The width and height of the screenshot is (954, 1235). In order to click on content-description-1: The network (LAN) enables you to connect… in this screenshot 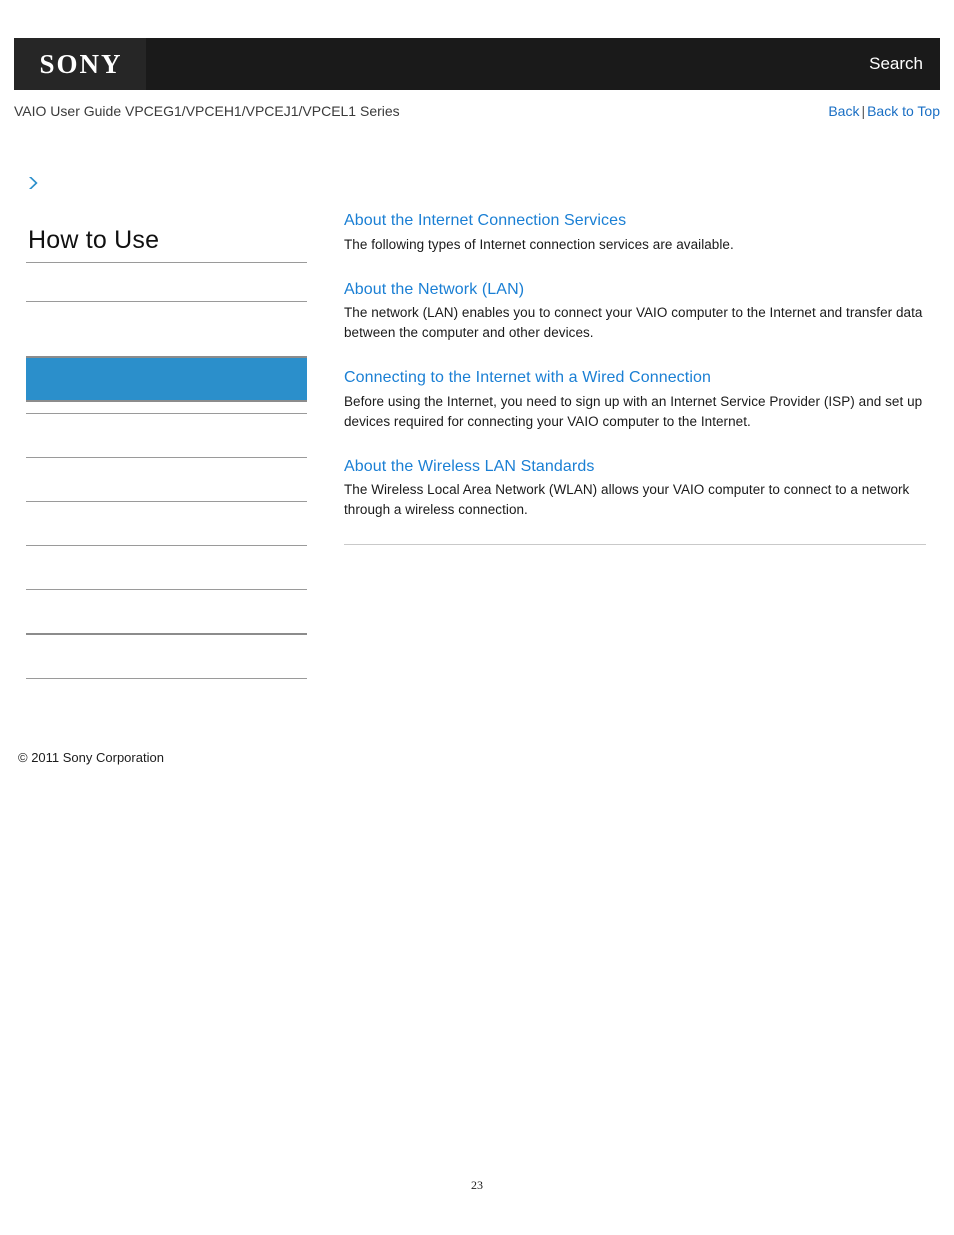, I will do `click(633, 323)`.